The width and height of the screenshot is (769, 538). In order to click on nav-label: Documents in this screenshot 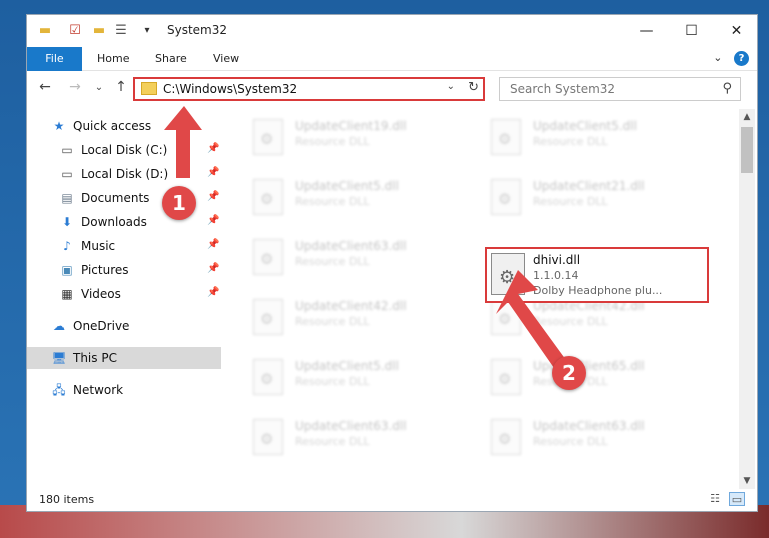, I will do `click(115, 198)`.